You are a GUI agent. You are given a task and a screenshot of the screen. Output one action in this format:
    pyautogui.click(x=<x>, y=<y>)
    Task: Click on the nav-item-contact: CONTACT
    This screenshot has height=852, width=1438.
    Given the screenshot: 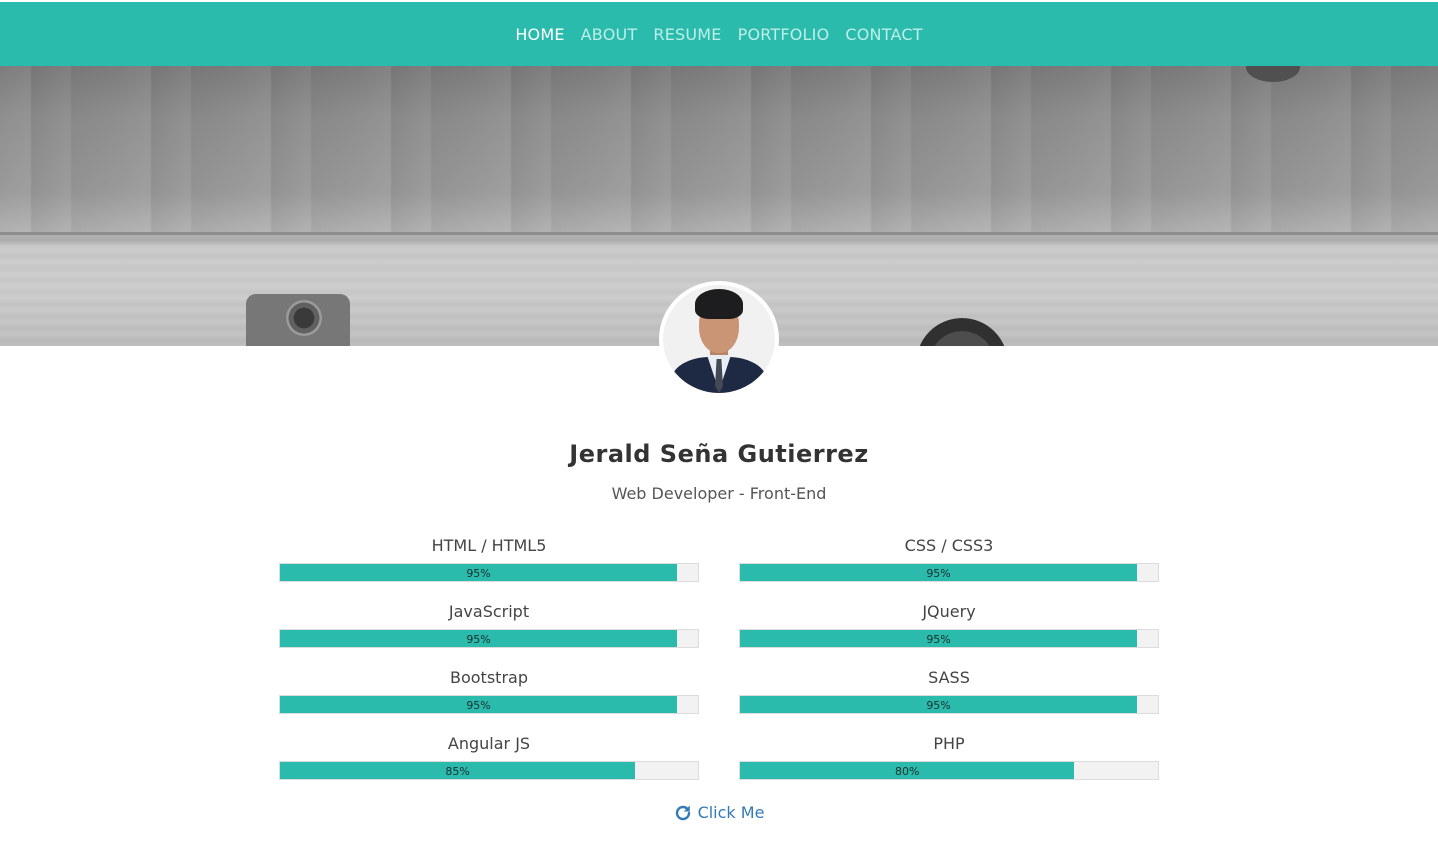 What is the action you would take?
    pyautogui.click(x=883, y=34)
    